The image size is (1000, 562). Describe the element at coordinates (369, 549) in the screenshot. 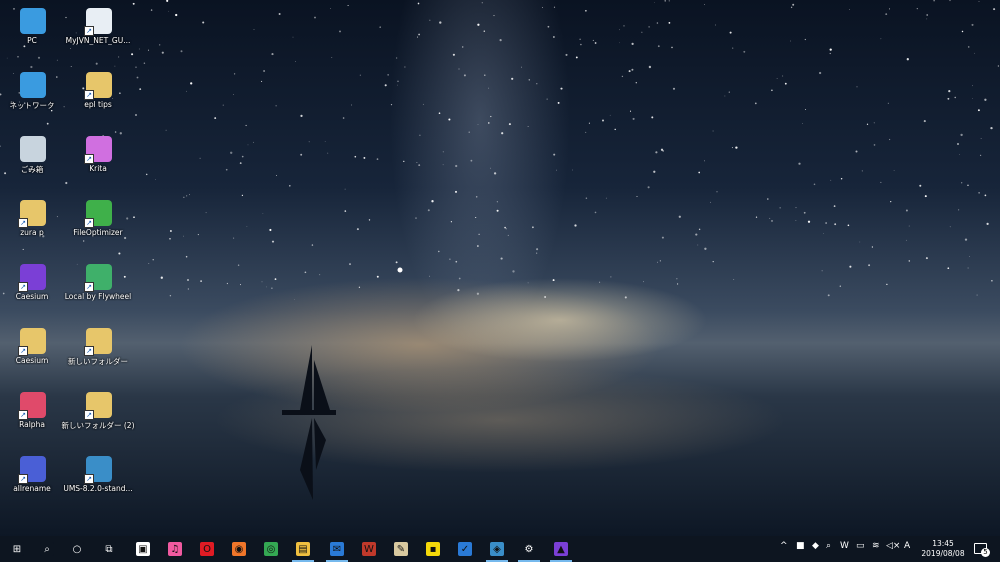

I see `taskbar-winamp-button: W` at that location.